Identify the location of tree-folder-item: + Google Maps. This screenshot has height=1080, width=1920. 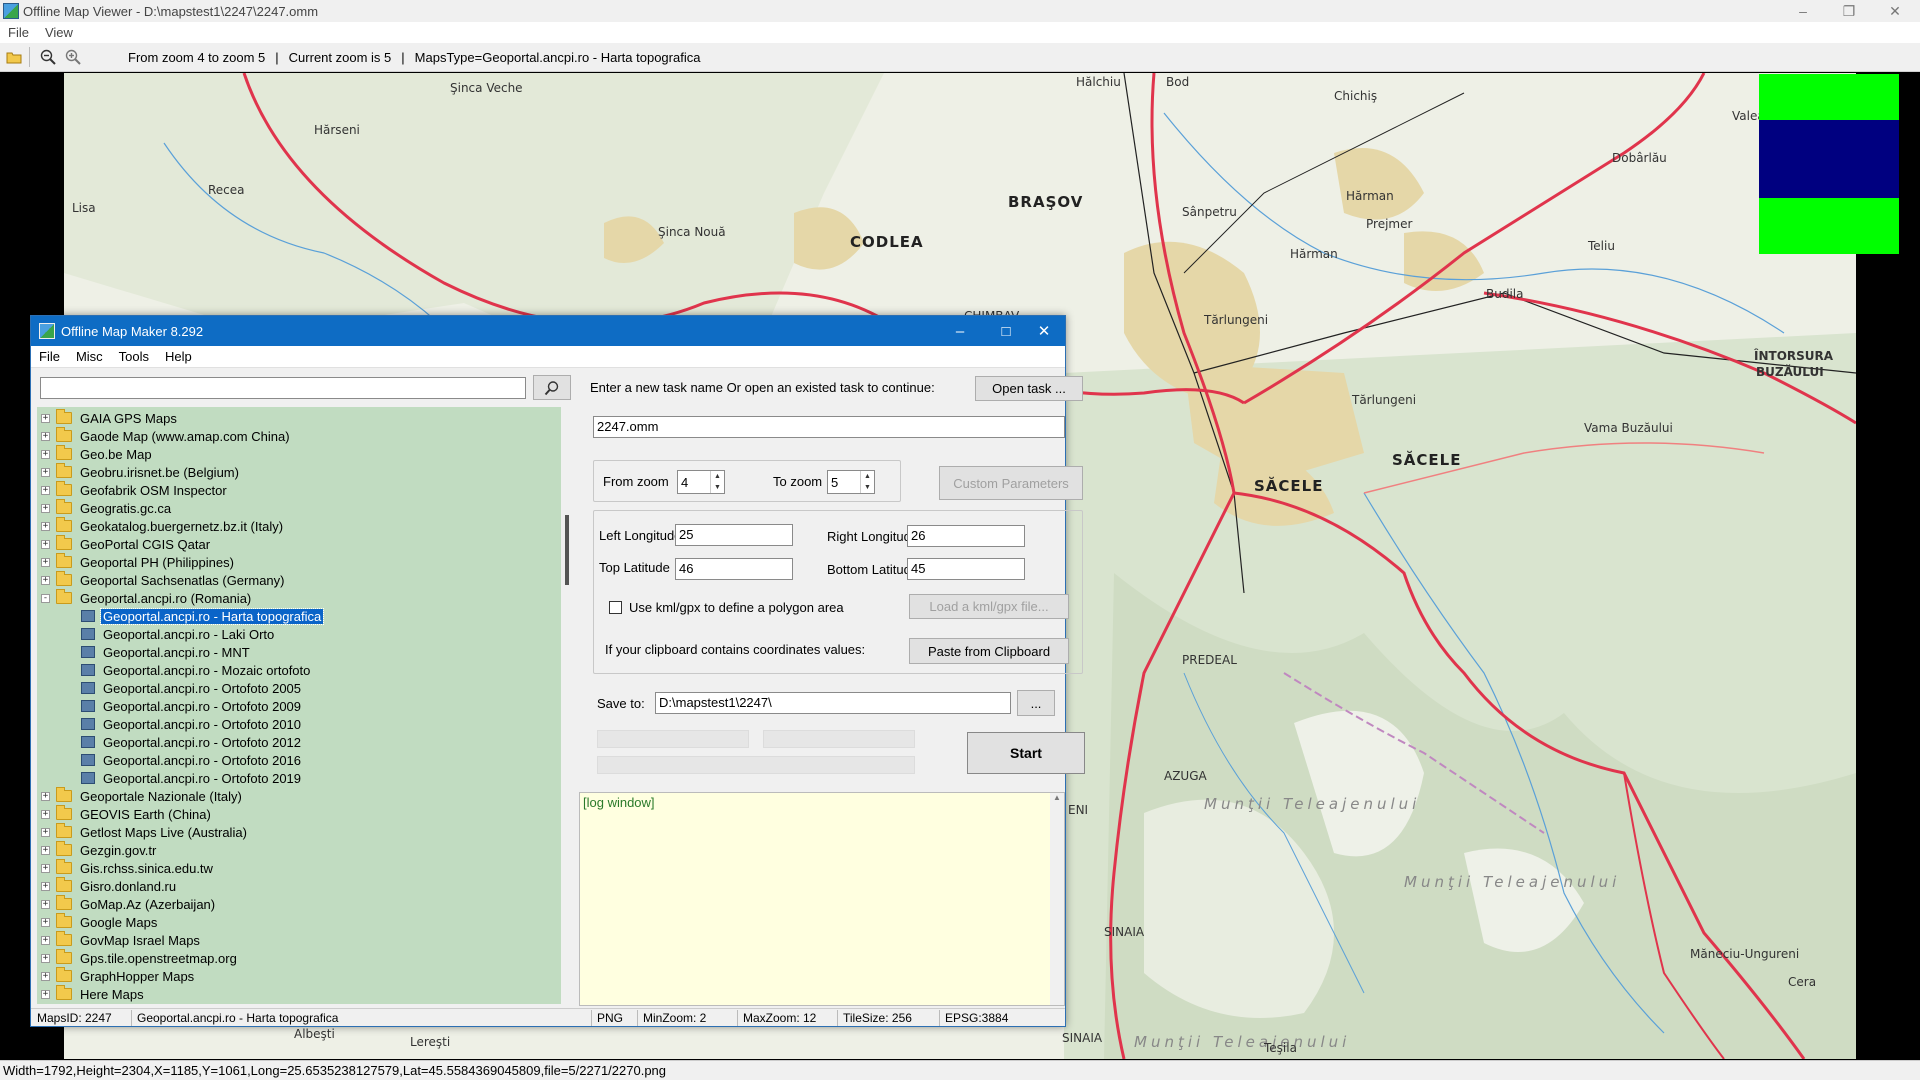
(100, 922).